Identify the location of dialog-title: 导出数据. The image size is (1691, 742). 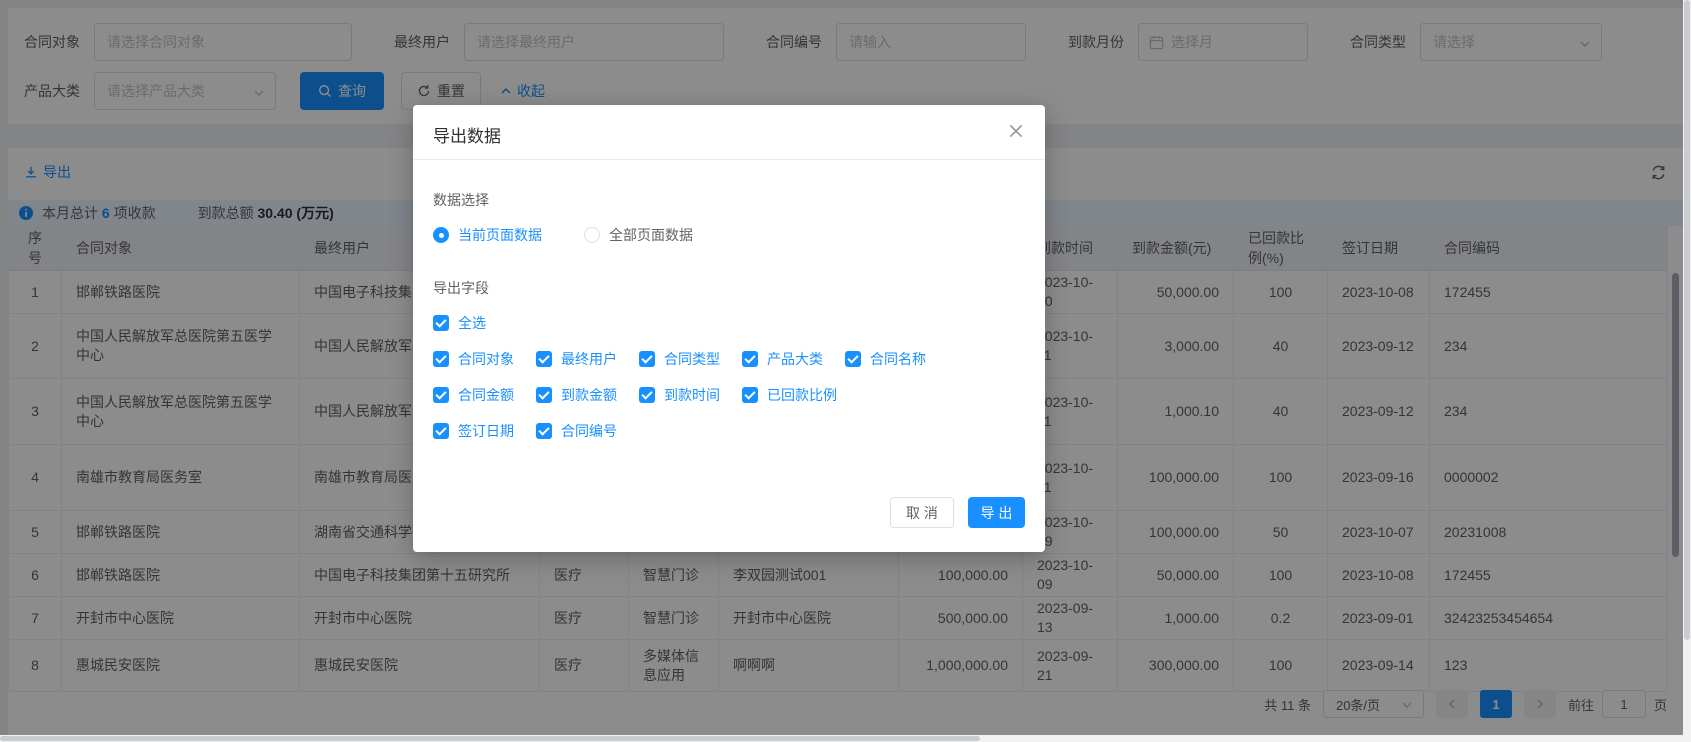
(467, 136).